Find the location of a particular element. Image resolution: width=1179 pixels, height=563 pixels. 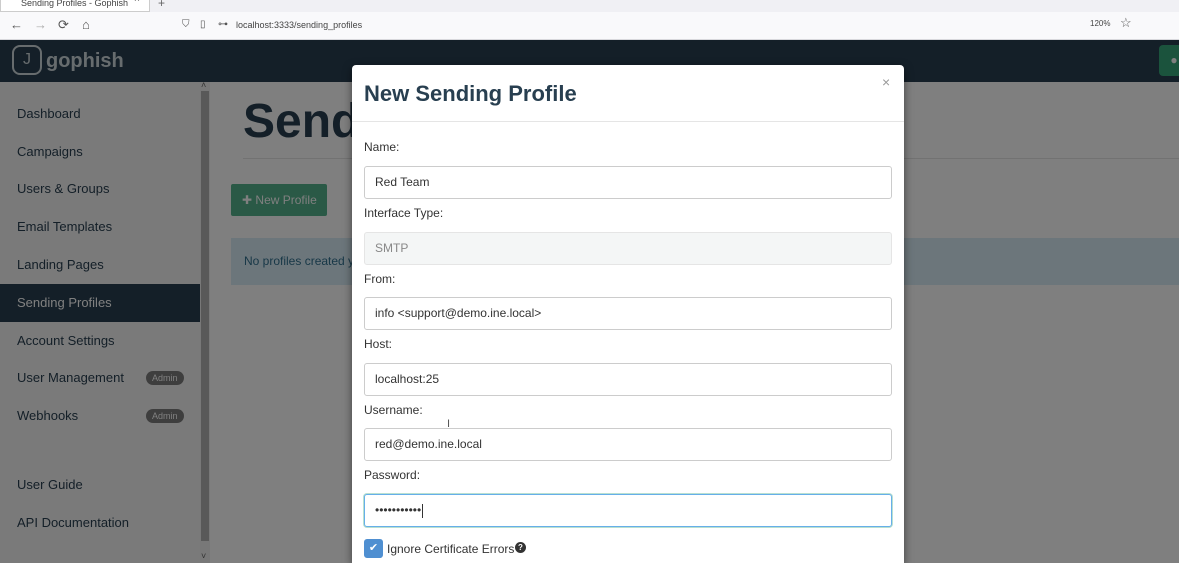

ignore-cert-checkbox: ✔ is located at coordinates (373, 548).